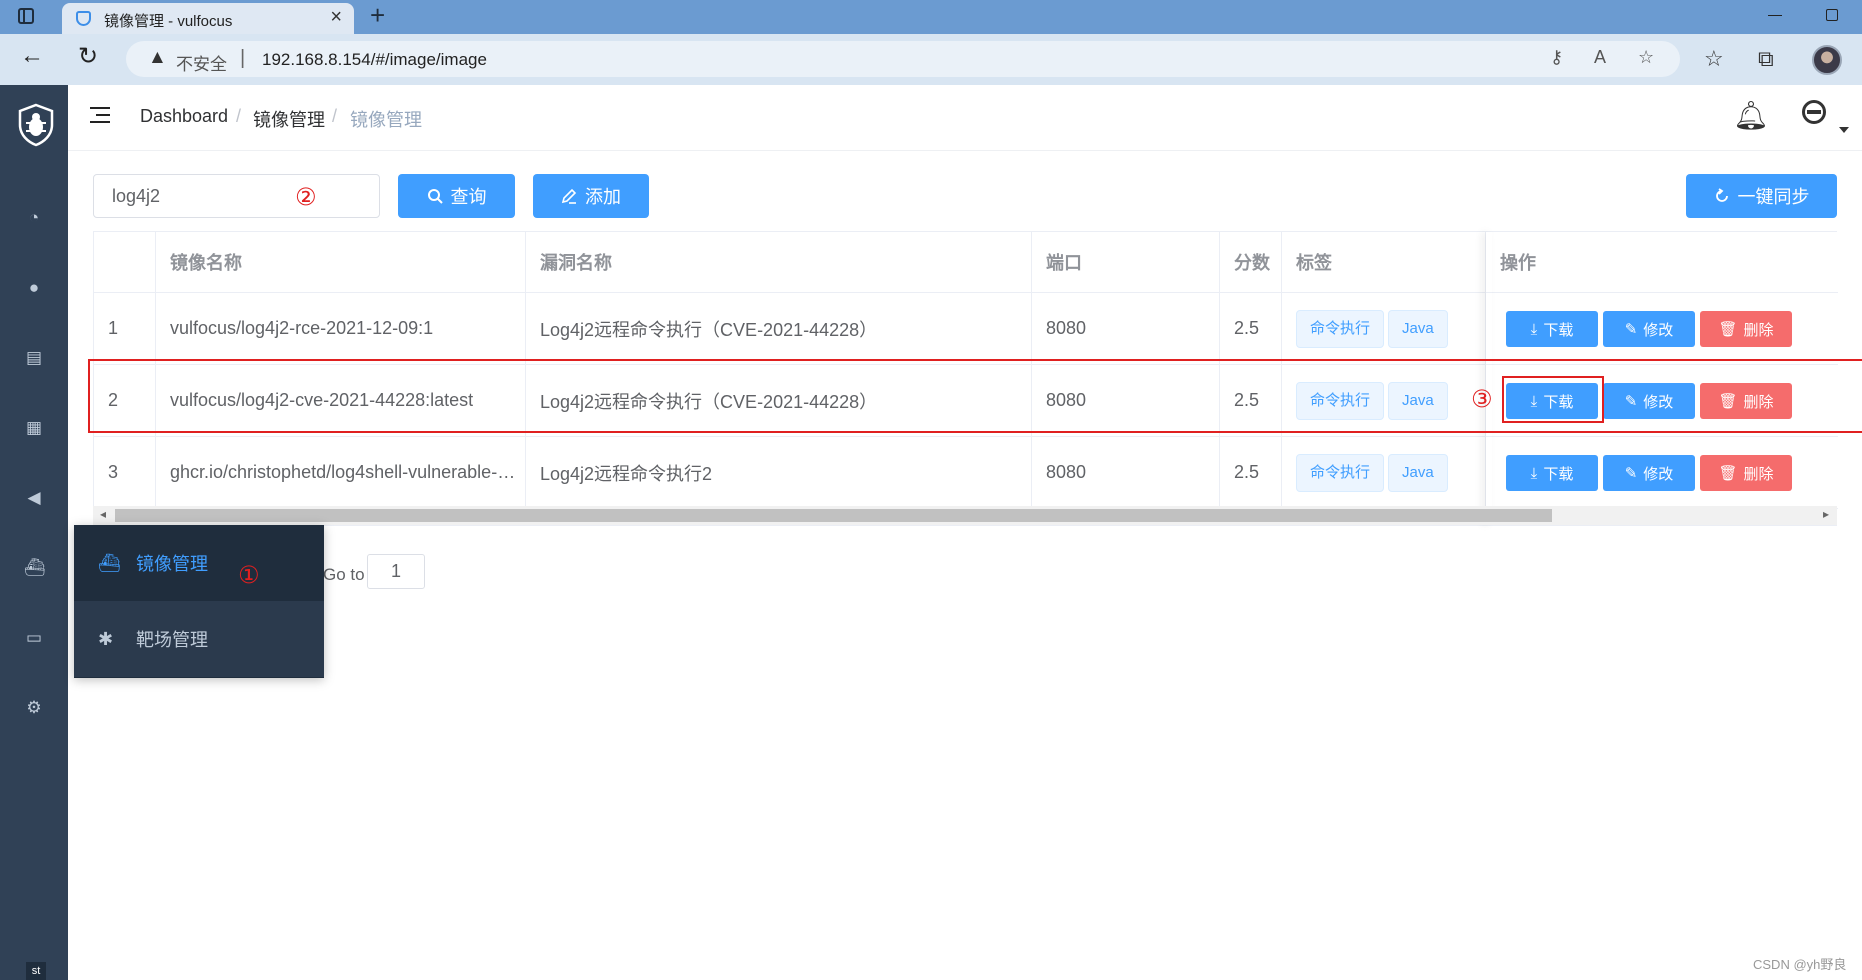 The width and height of the screenshot is (1862, 980). I want to click on insecure-label: 不安全, so click(201, 64).